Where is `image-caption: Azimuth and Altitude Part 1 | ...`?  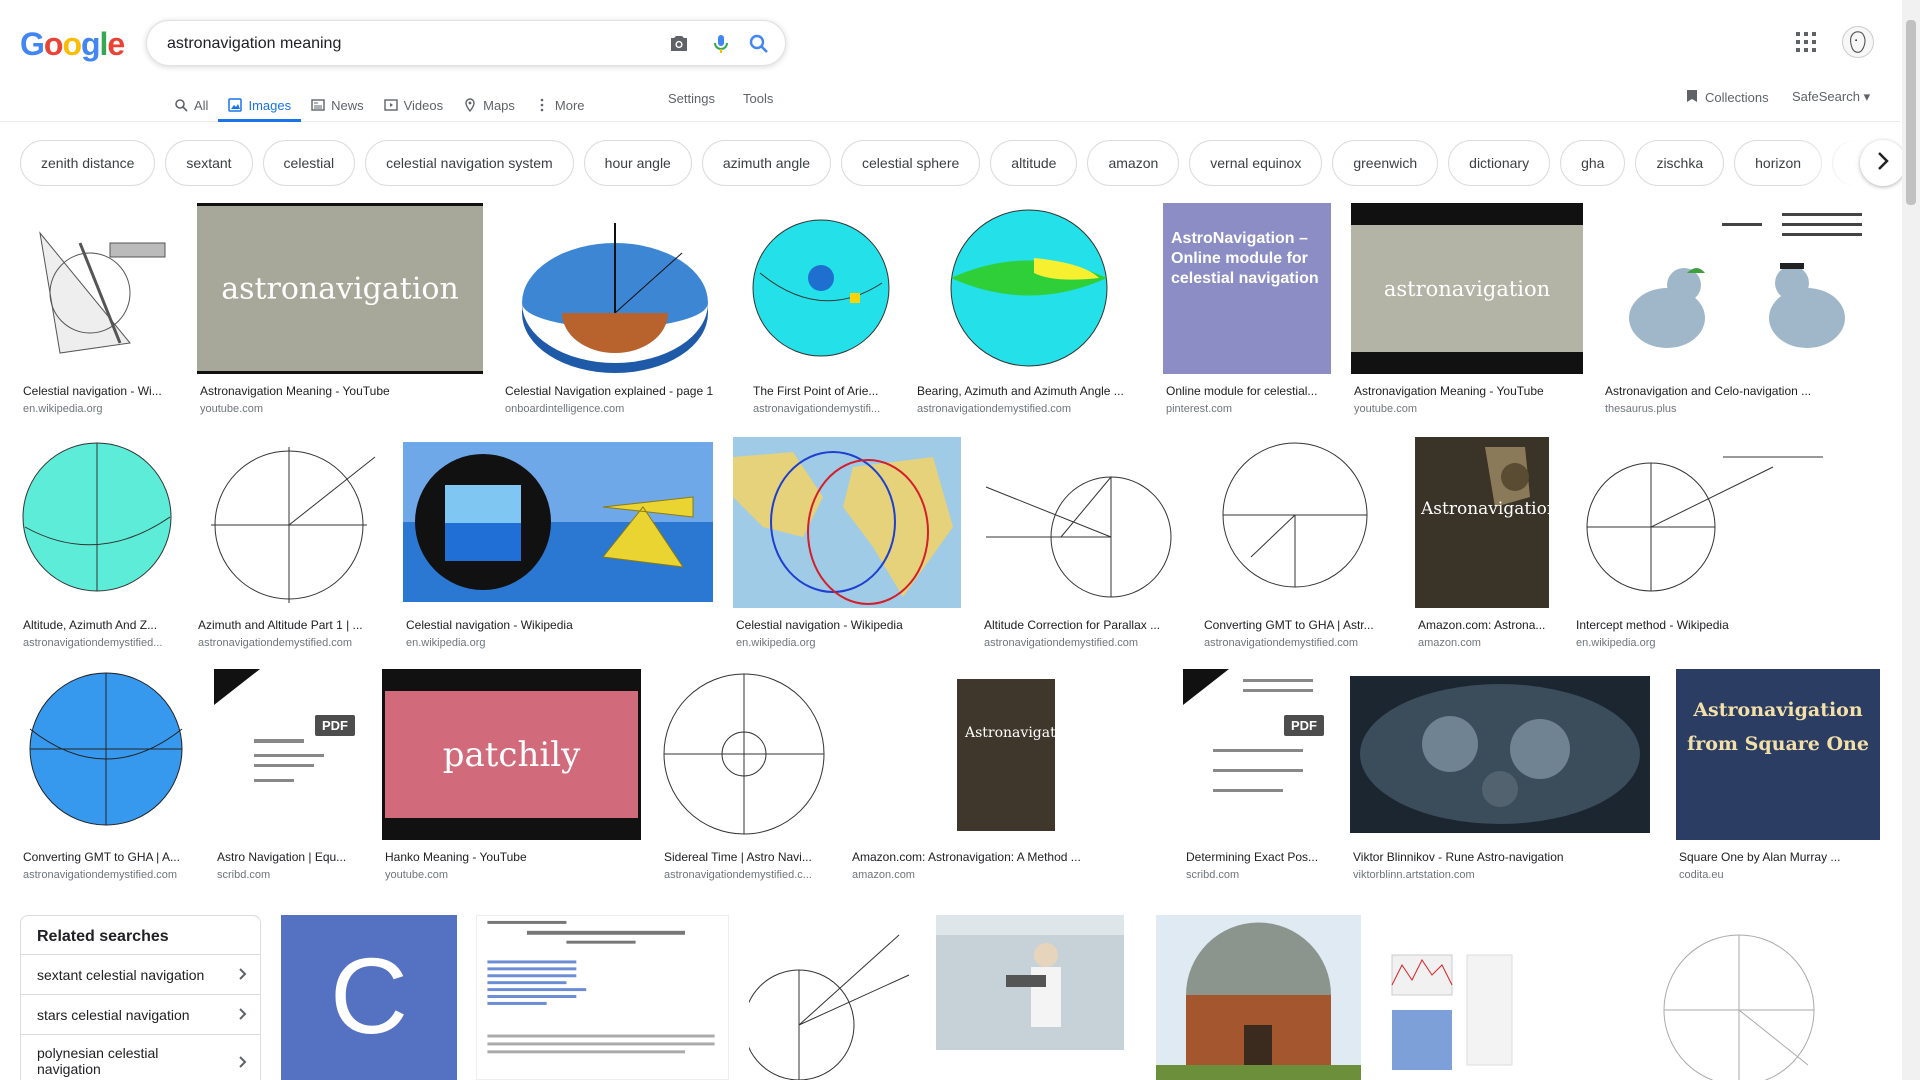
image-caption: Azimuth and Altitude Part 1 | ... is located at coordinates (280, 625).